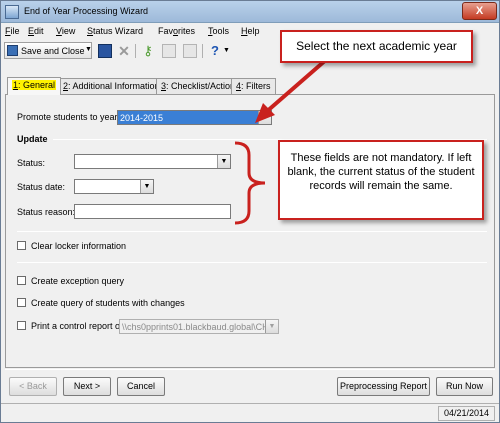 The image size is (500, 423). I want to click on key-icon: ⚷, so click(148, 51).